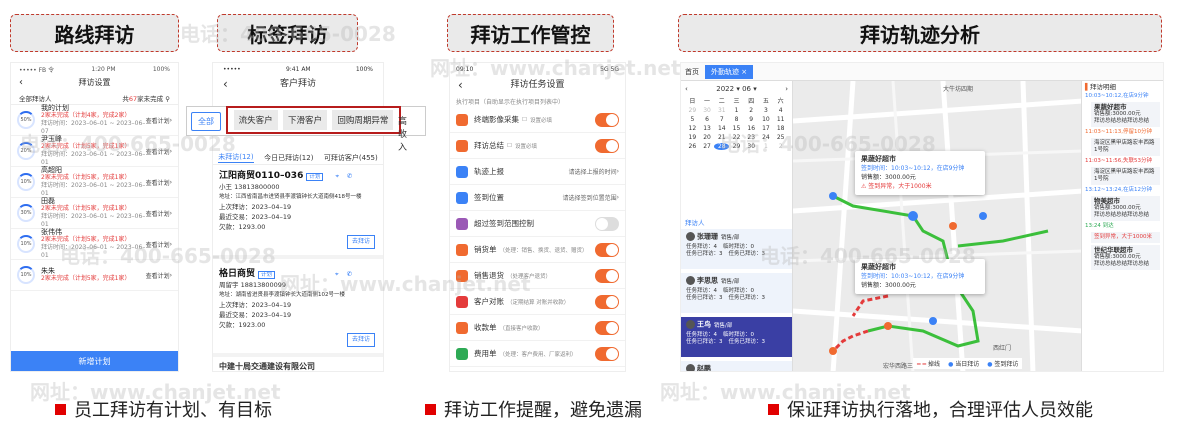 Image resolution: width=1182 pixels, height=432 pixels. I want to click on calendar-day: 7, so click(721, 119).